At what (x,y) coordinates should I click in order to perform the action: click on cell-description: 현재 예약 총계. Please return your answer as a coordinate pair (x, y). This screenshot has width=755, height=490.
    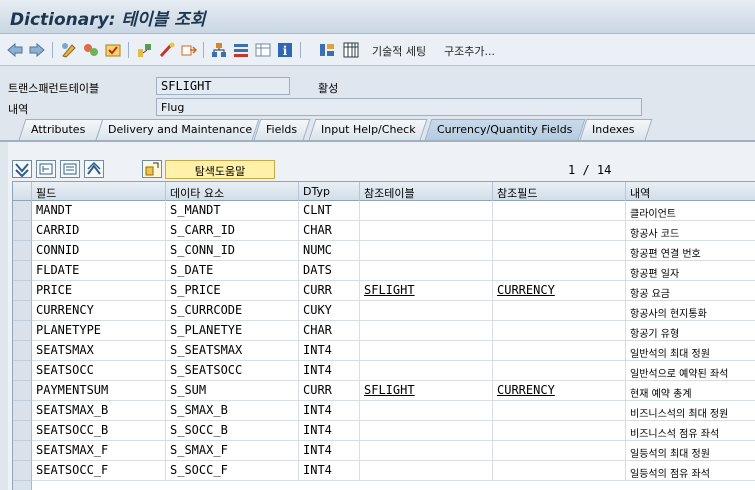
    Looking at the image, I should click on (690, 391).